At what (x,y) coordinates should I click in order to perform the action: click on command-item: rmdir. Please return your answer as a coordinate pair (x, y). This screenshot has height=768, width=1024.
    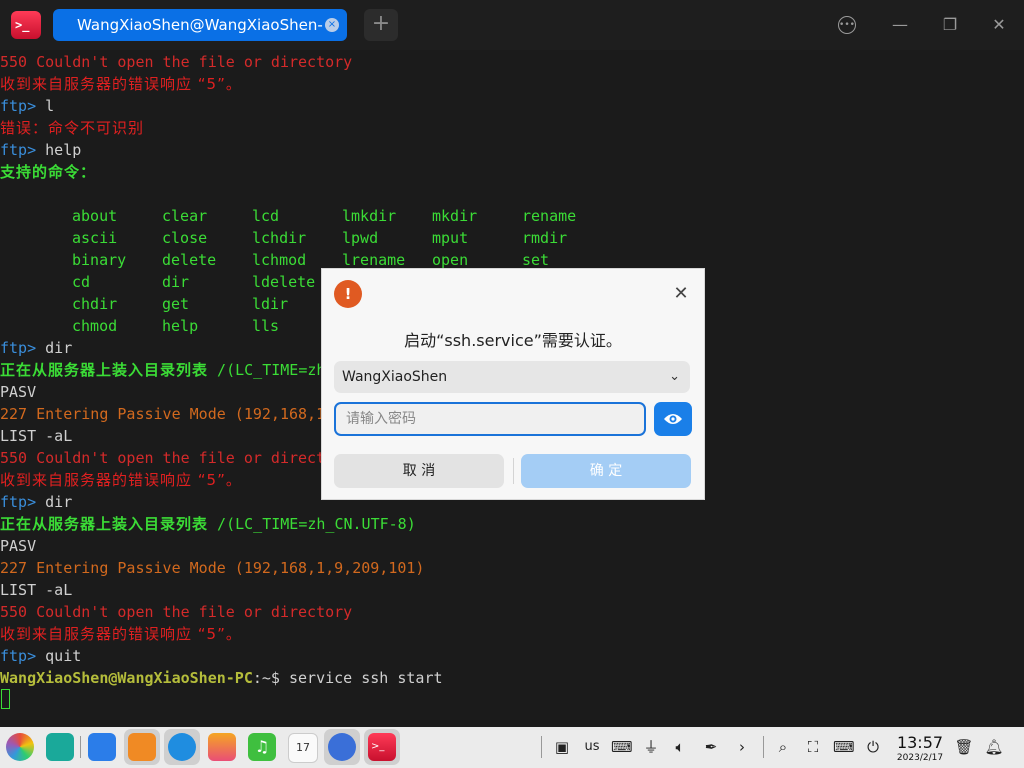
    Looking at the image, I should click on (545, 238).